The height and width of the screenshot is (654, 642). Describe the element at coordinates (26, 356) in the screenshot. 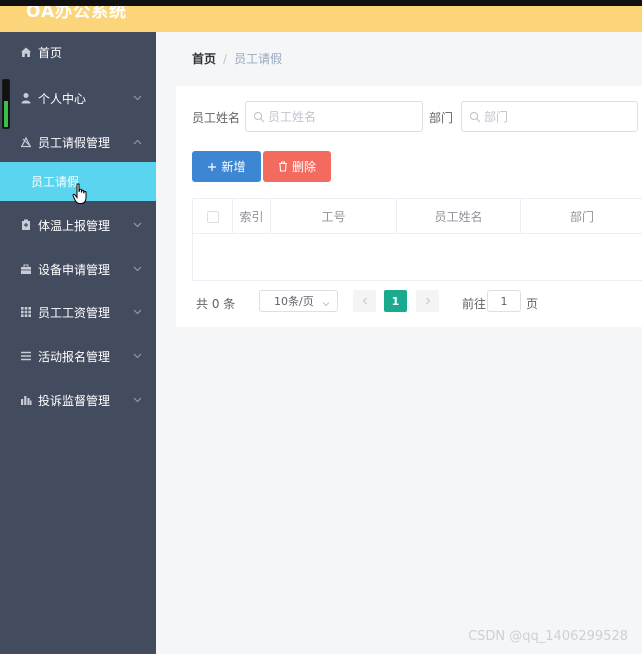

I see `list-icon` at that location.